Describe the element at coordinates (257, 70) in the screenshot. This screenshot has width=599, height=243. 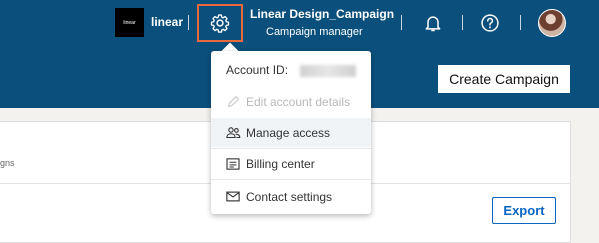
I see `account-id-label: Account ID:` at that location.